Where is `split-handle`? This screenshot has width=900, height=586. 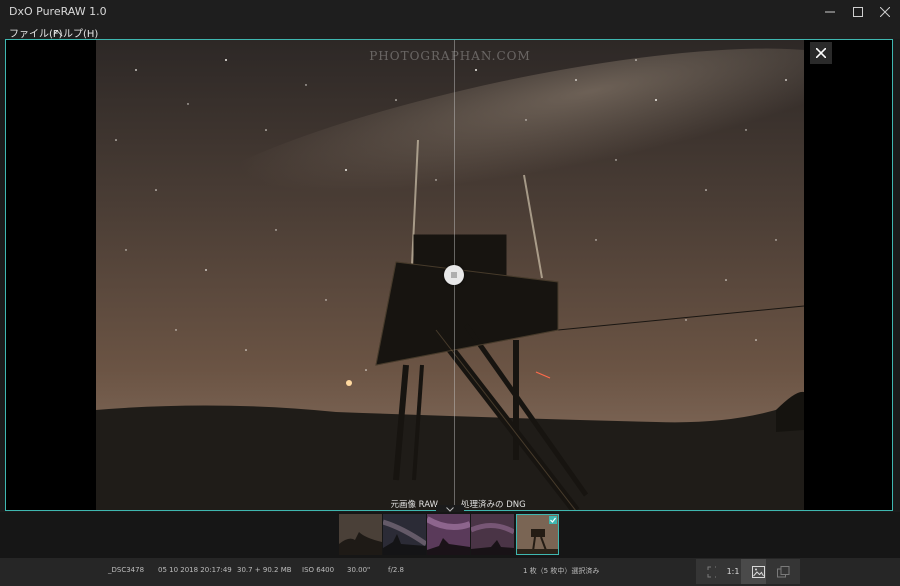 split-handle is located at coordinates (454, 275).